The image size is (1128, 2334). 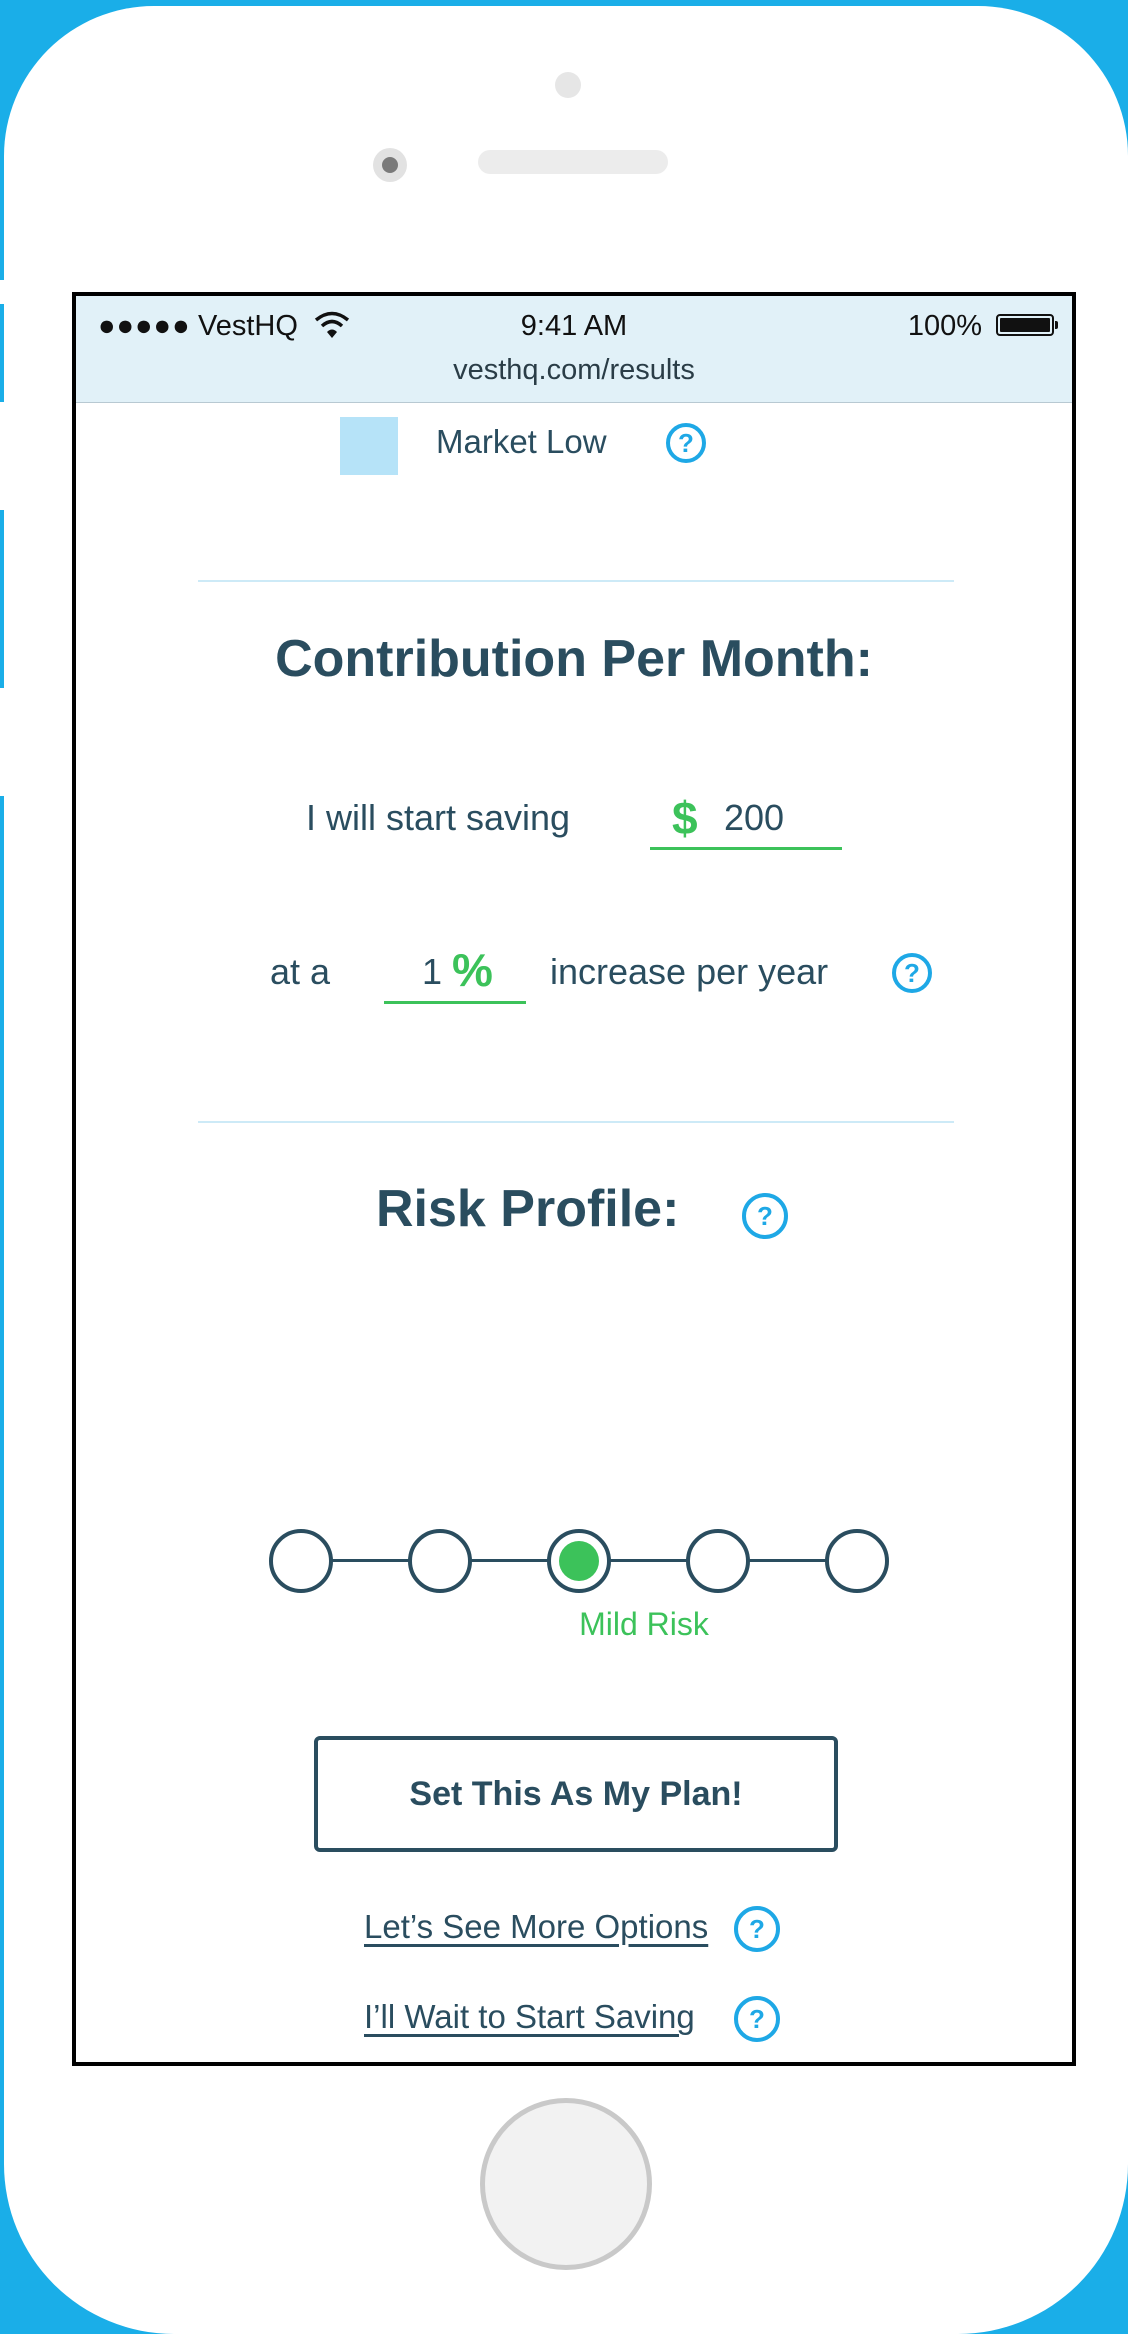 I want to click on address-bar-url: vesthq.com/results, so click(x=574, y=370).